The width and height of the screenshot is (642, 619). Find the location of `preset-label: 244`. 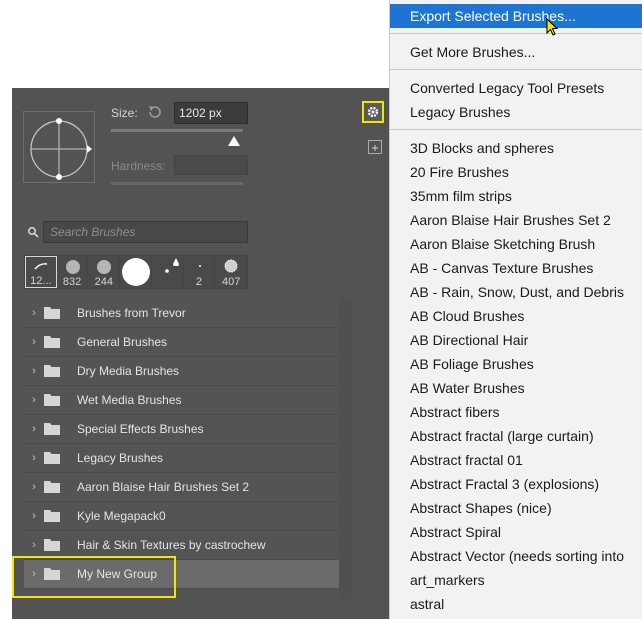

preset-label: 244 is located at coordinates (103, 282).